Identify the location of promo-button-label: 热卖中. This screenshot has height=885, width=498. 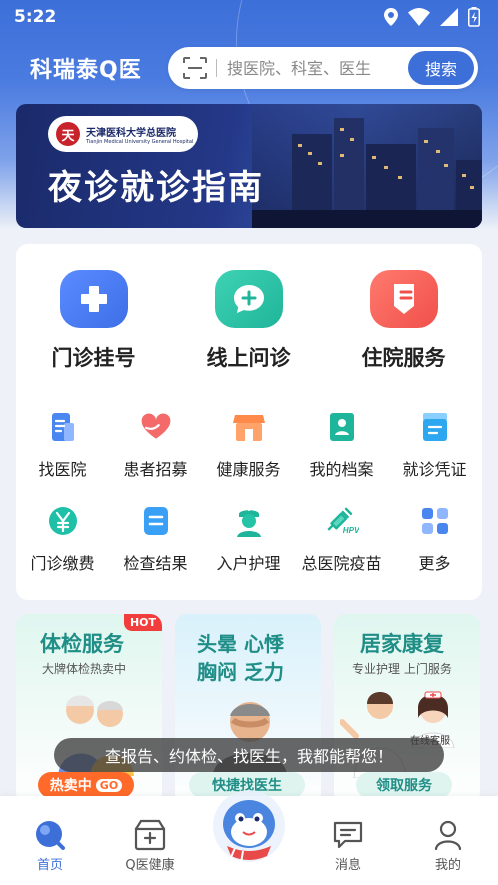
(70, 786).